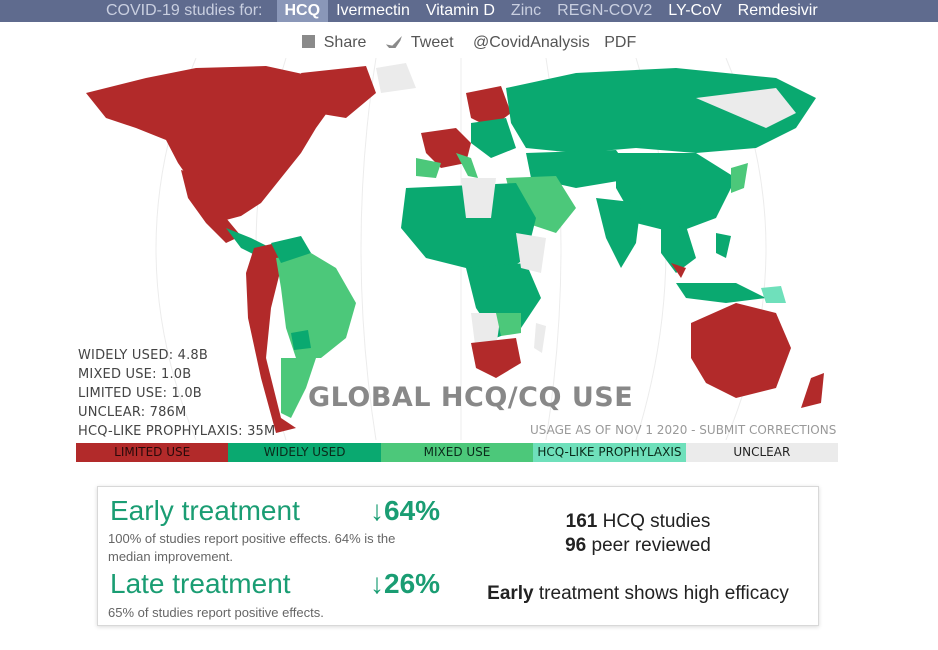  What do you see at coordinates (200, 584) in the screenshot?
I see `late-treatment-title: Late treatment` at bounding box center [200, 584].